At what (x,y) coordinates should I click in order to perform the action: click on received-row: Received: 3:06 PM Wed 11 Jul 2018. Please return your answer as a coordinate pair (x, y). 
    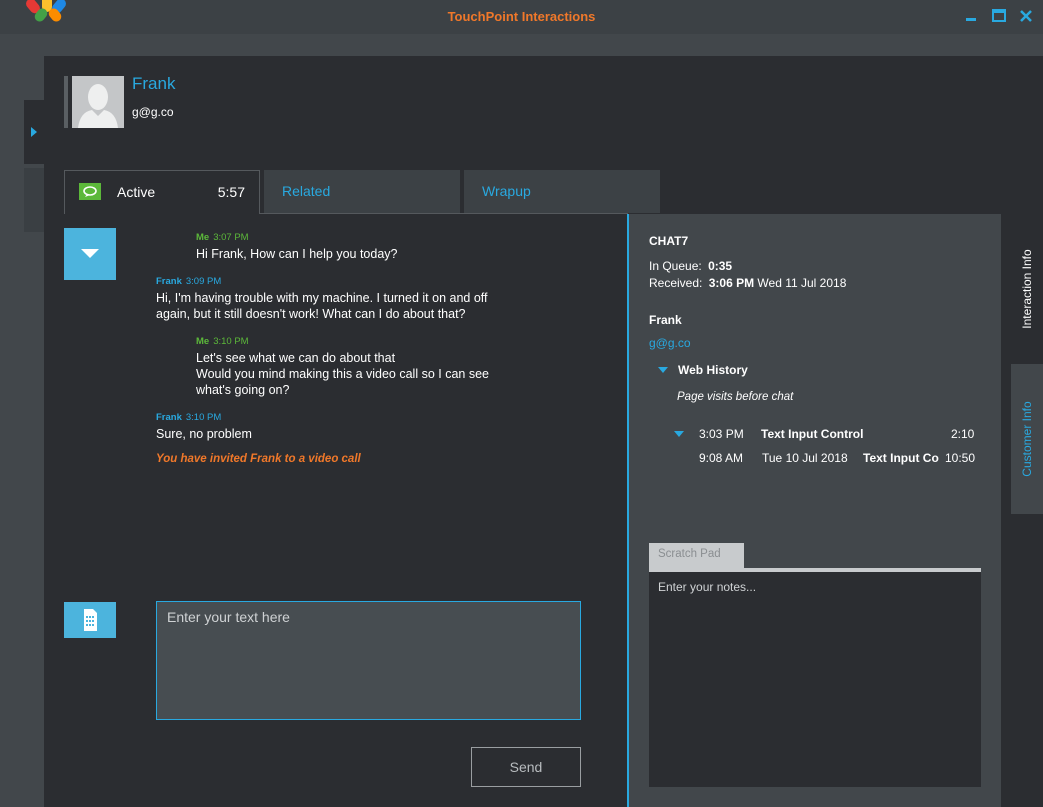
    Looking at the image, I should click on (747, 283).